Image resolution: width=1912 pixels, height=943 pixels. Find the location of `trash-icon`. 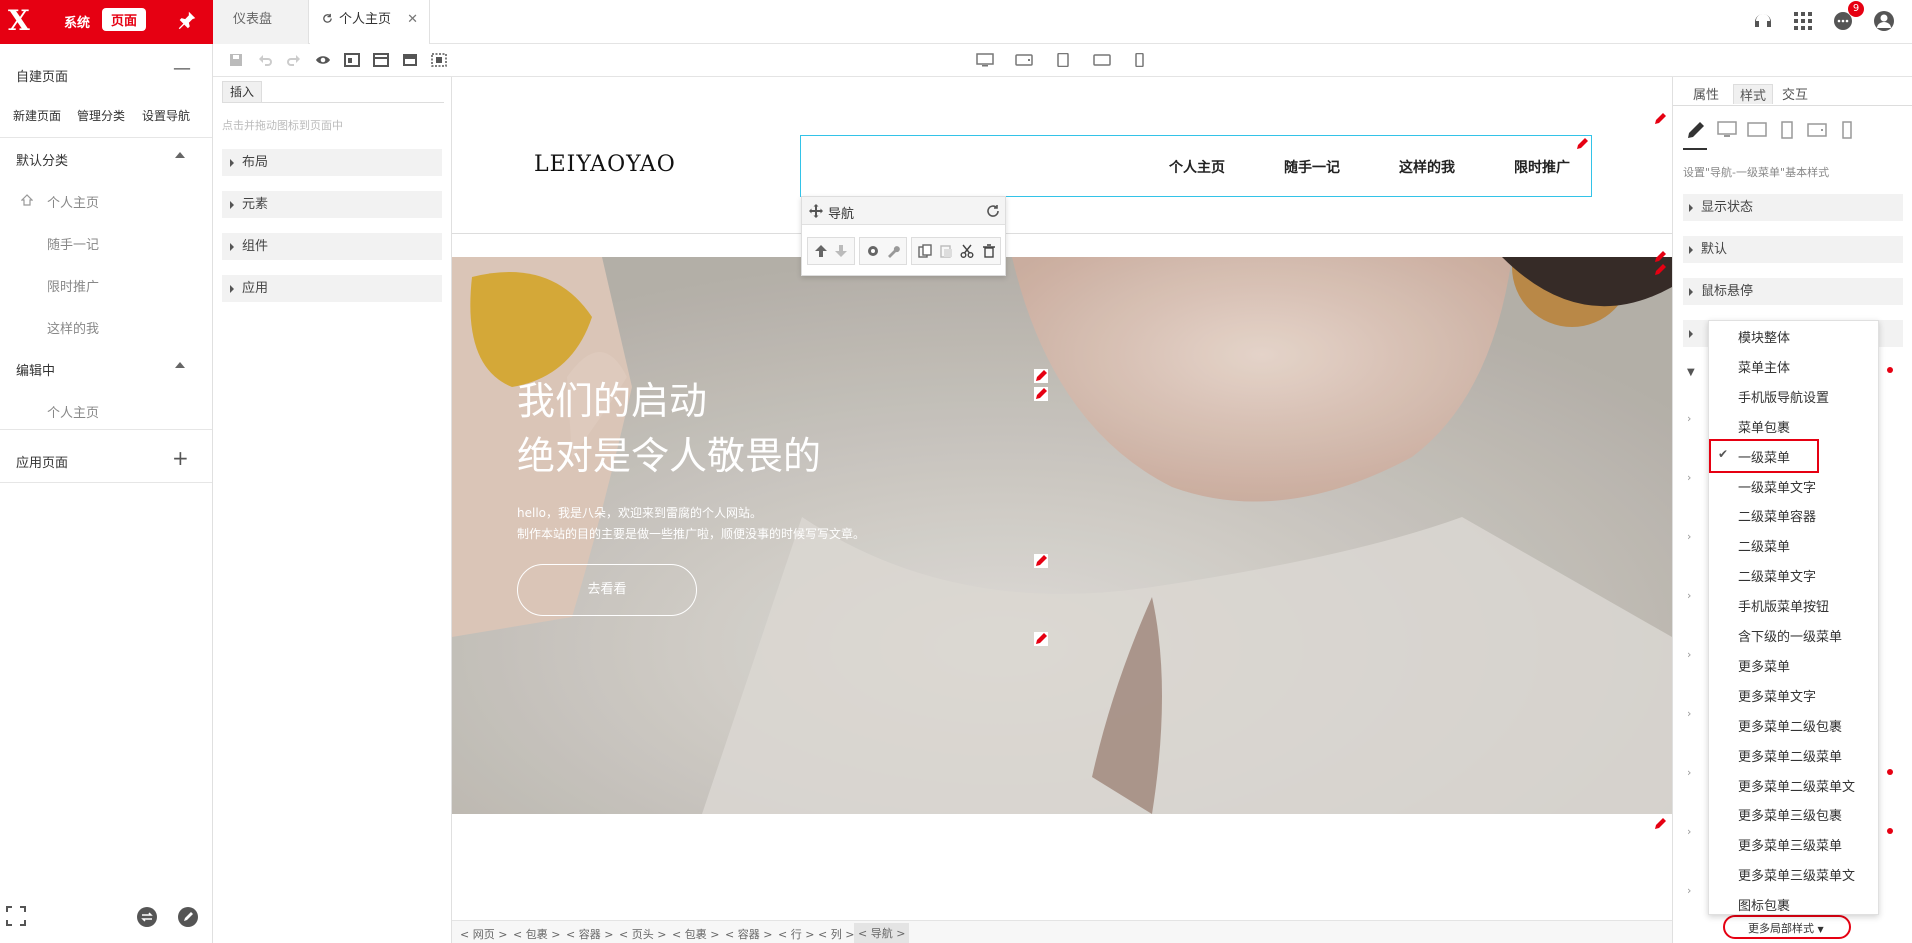

trash-icon is located at coordinates (989, 251).